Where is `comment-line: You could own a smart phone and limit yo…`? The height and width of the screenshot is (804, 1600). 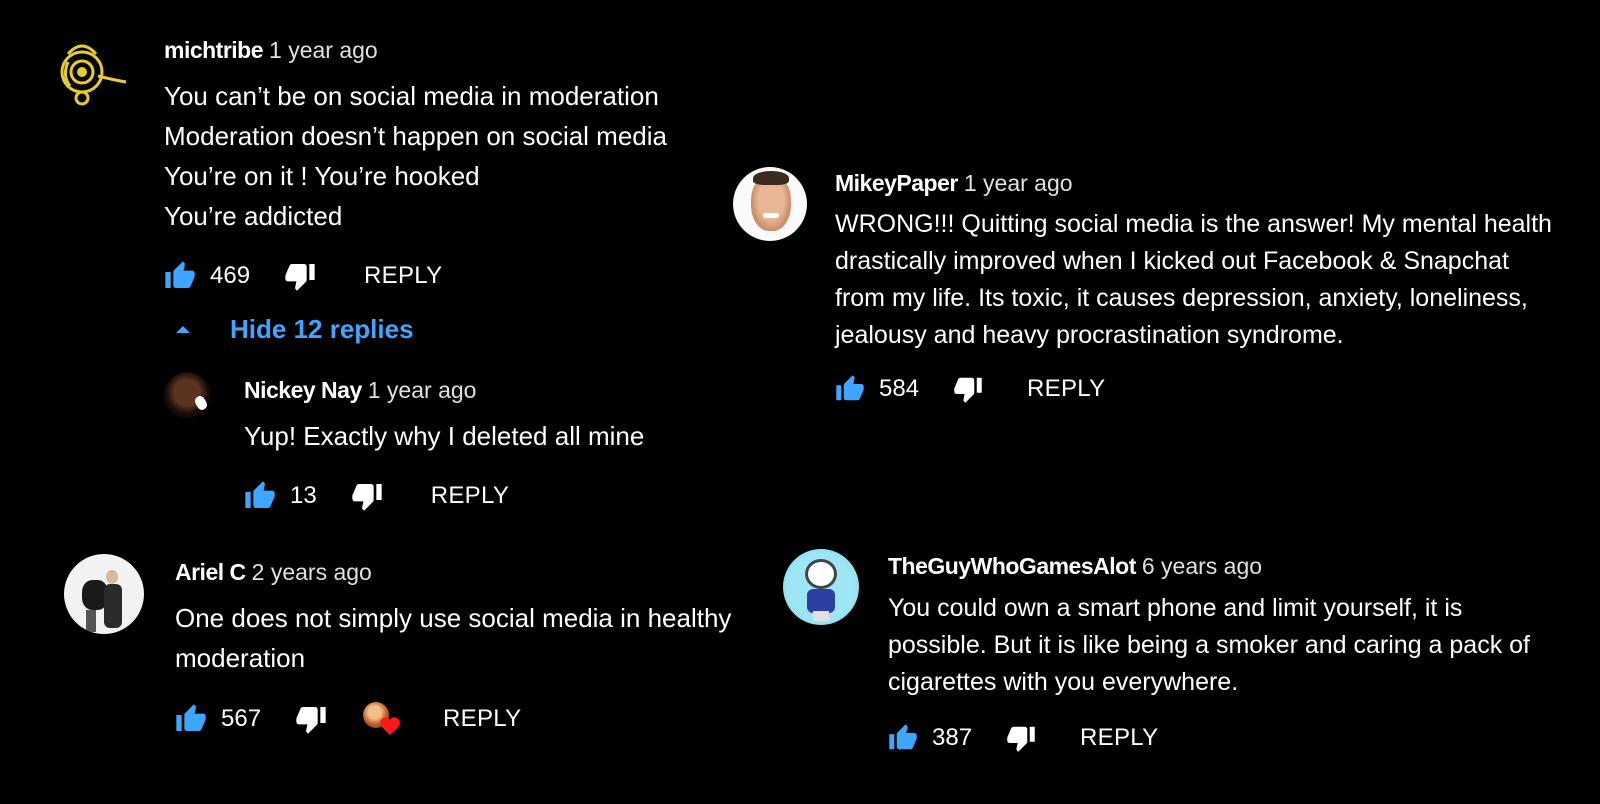 comment-line: You could own a smart phone and limit yo… is located at coordinates (1175, 608).